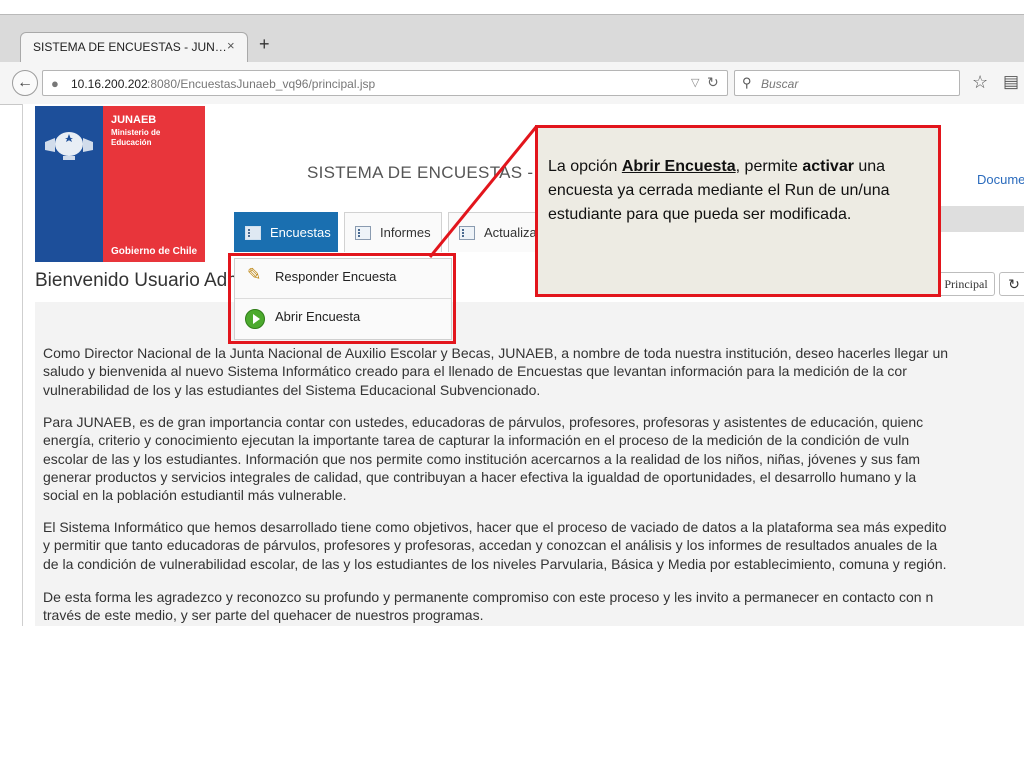  What do you see at coordinates (980, 82) in the screenshot?
I see `bookmark-star-icon: ☆` at bounding box center [980, 82].